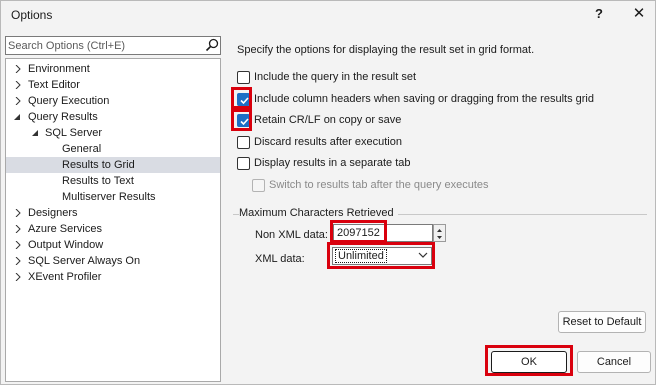 The height and width of the screenshot is (385, 656). What do you see at coordinates (113, 85) in the screenshot?
I see `tree-item-text-editor: Text Editor` at bounding box center [113, 85].